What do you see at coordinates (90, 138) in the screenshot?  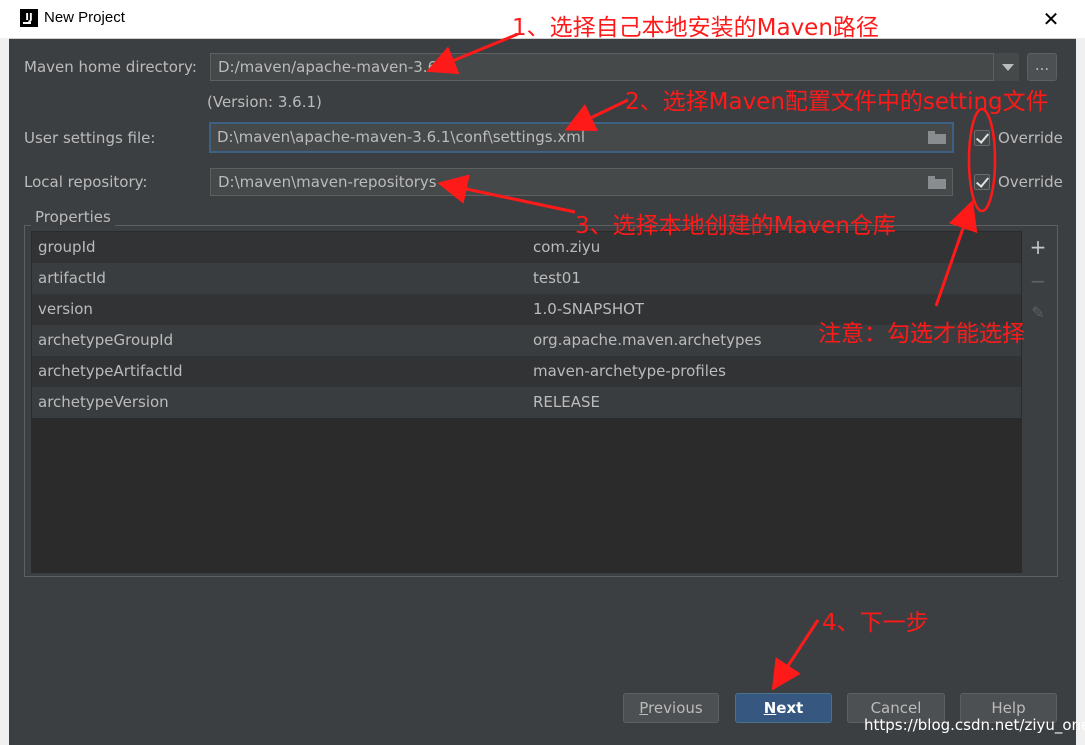 I see `user-settings-label: User settings file:` at bounding box center [90, 138].